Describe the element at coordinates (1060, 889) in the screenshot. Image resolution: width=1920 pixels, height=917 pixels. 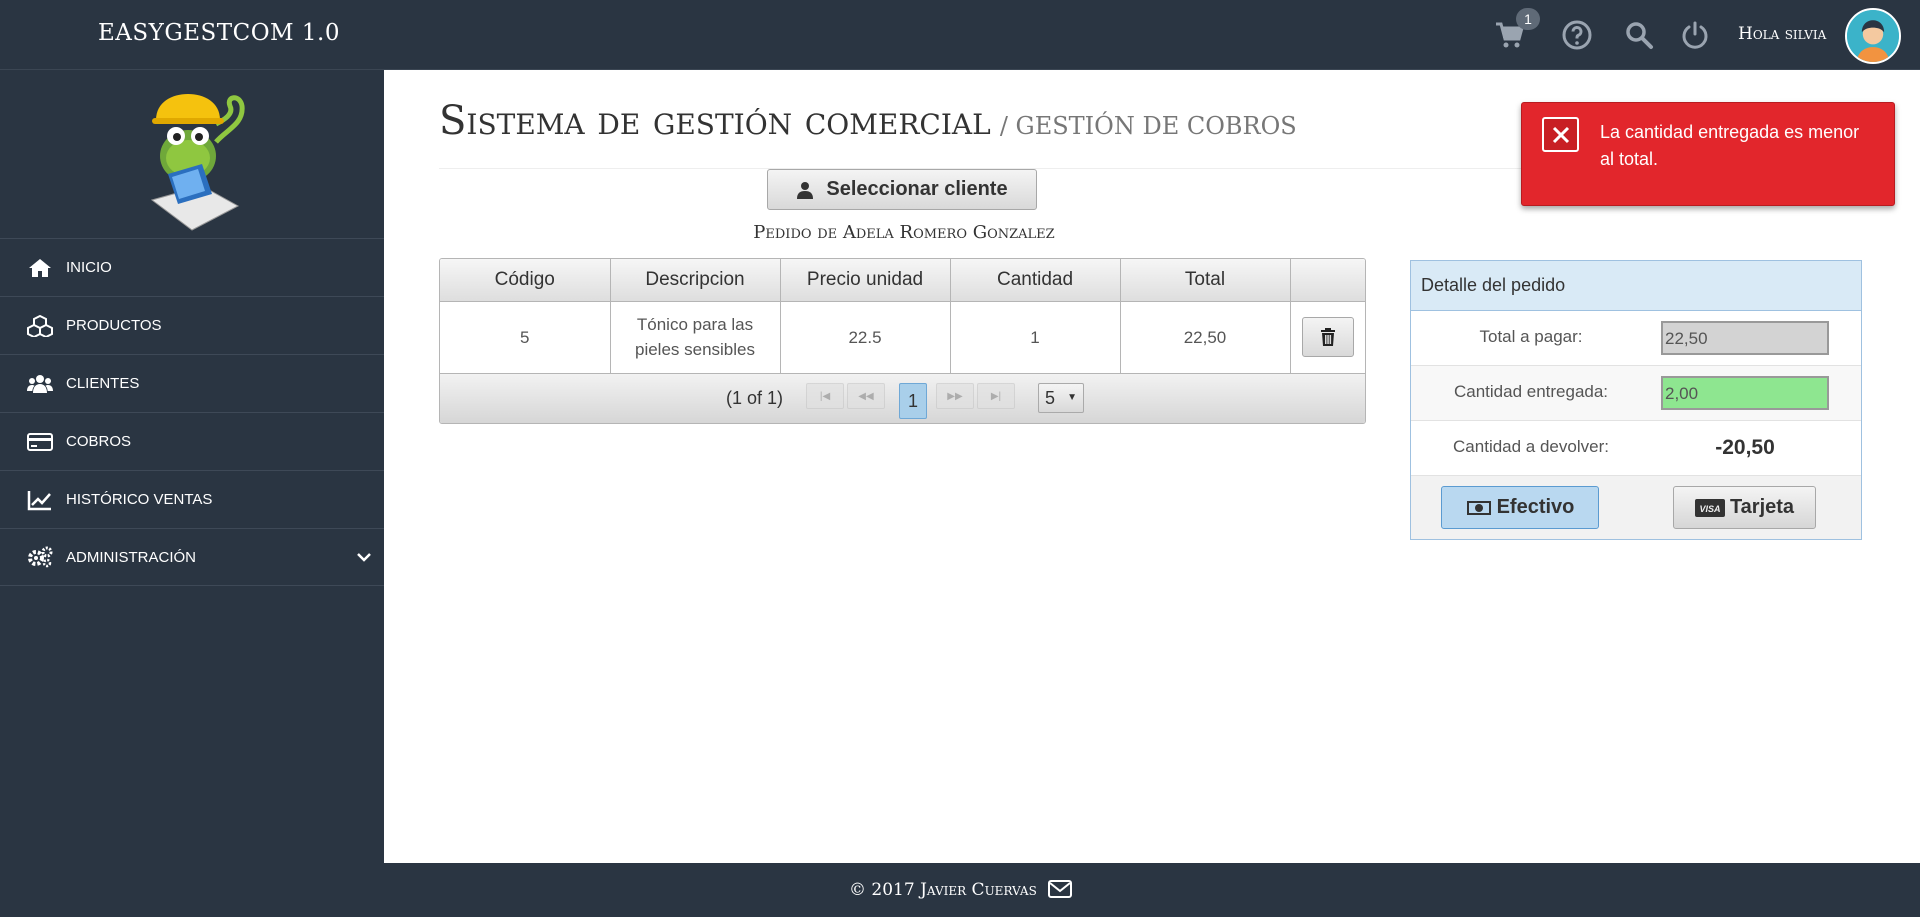
I see `mail-icon` at that location.